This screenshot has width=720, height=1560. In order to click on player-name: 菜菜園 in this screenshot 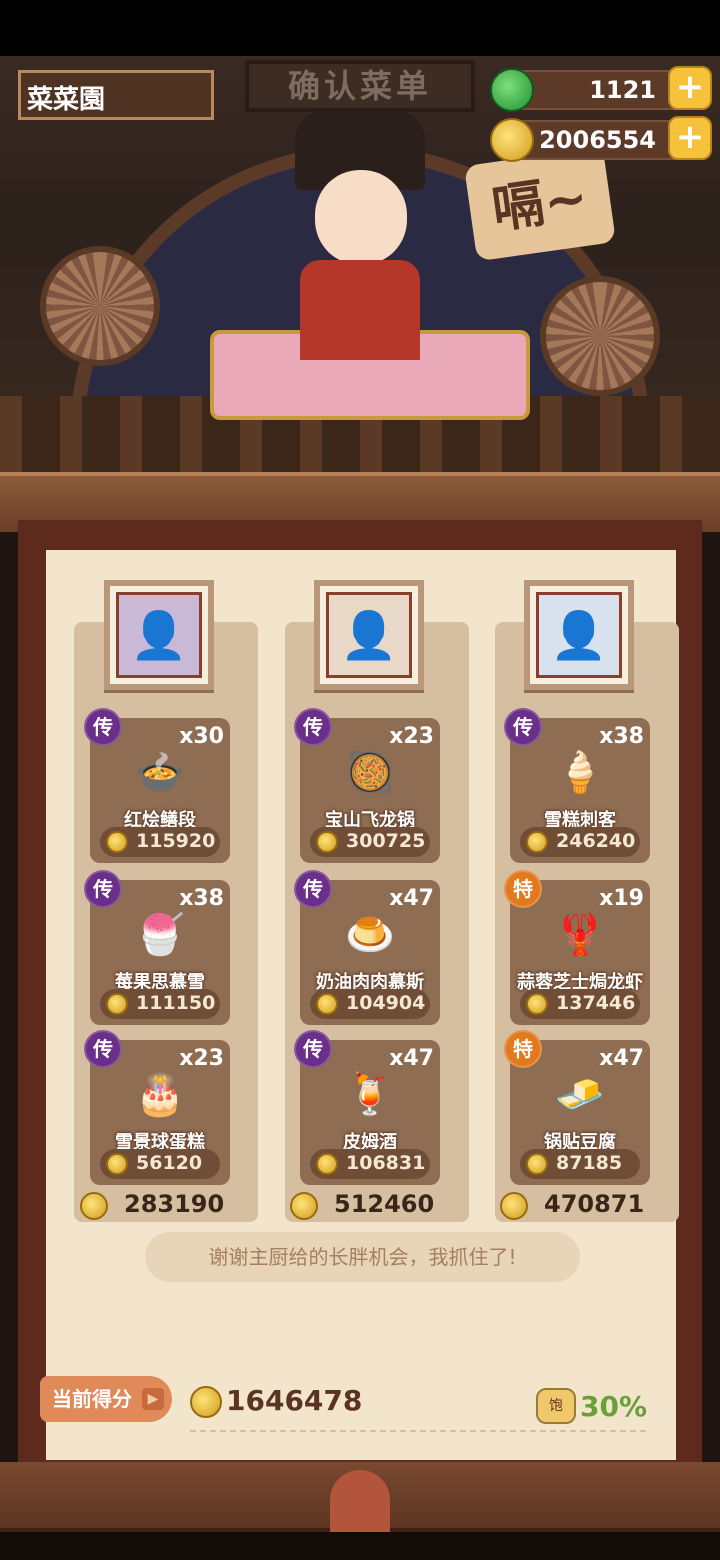, I will do `click(116, 95)`.